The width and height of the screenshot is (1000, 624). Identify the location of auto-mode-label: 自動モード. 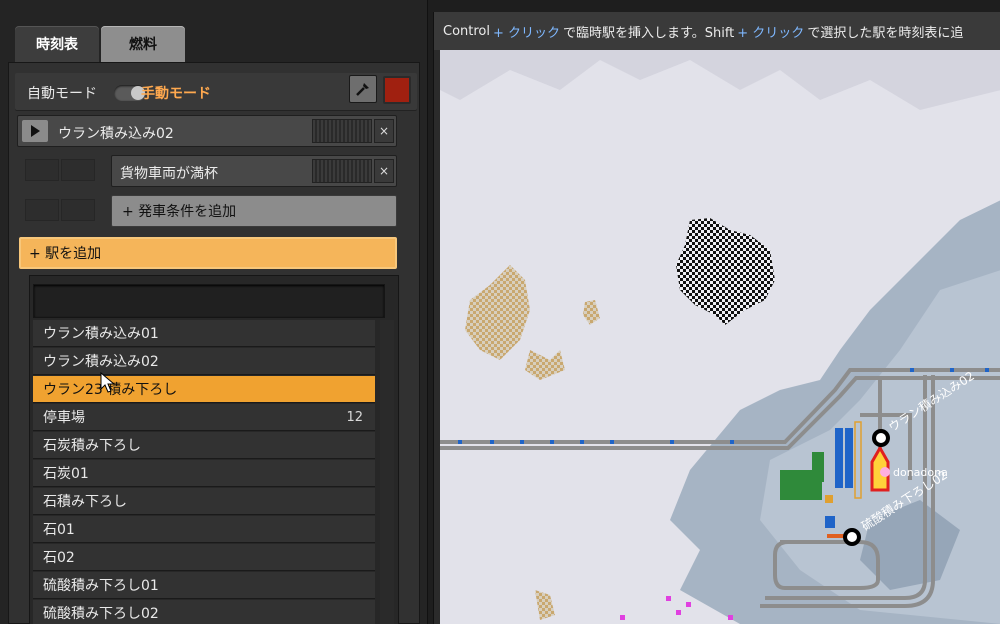
(62, 94).